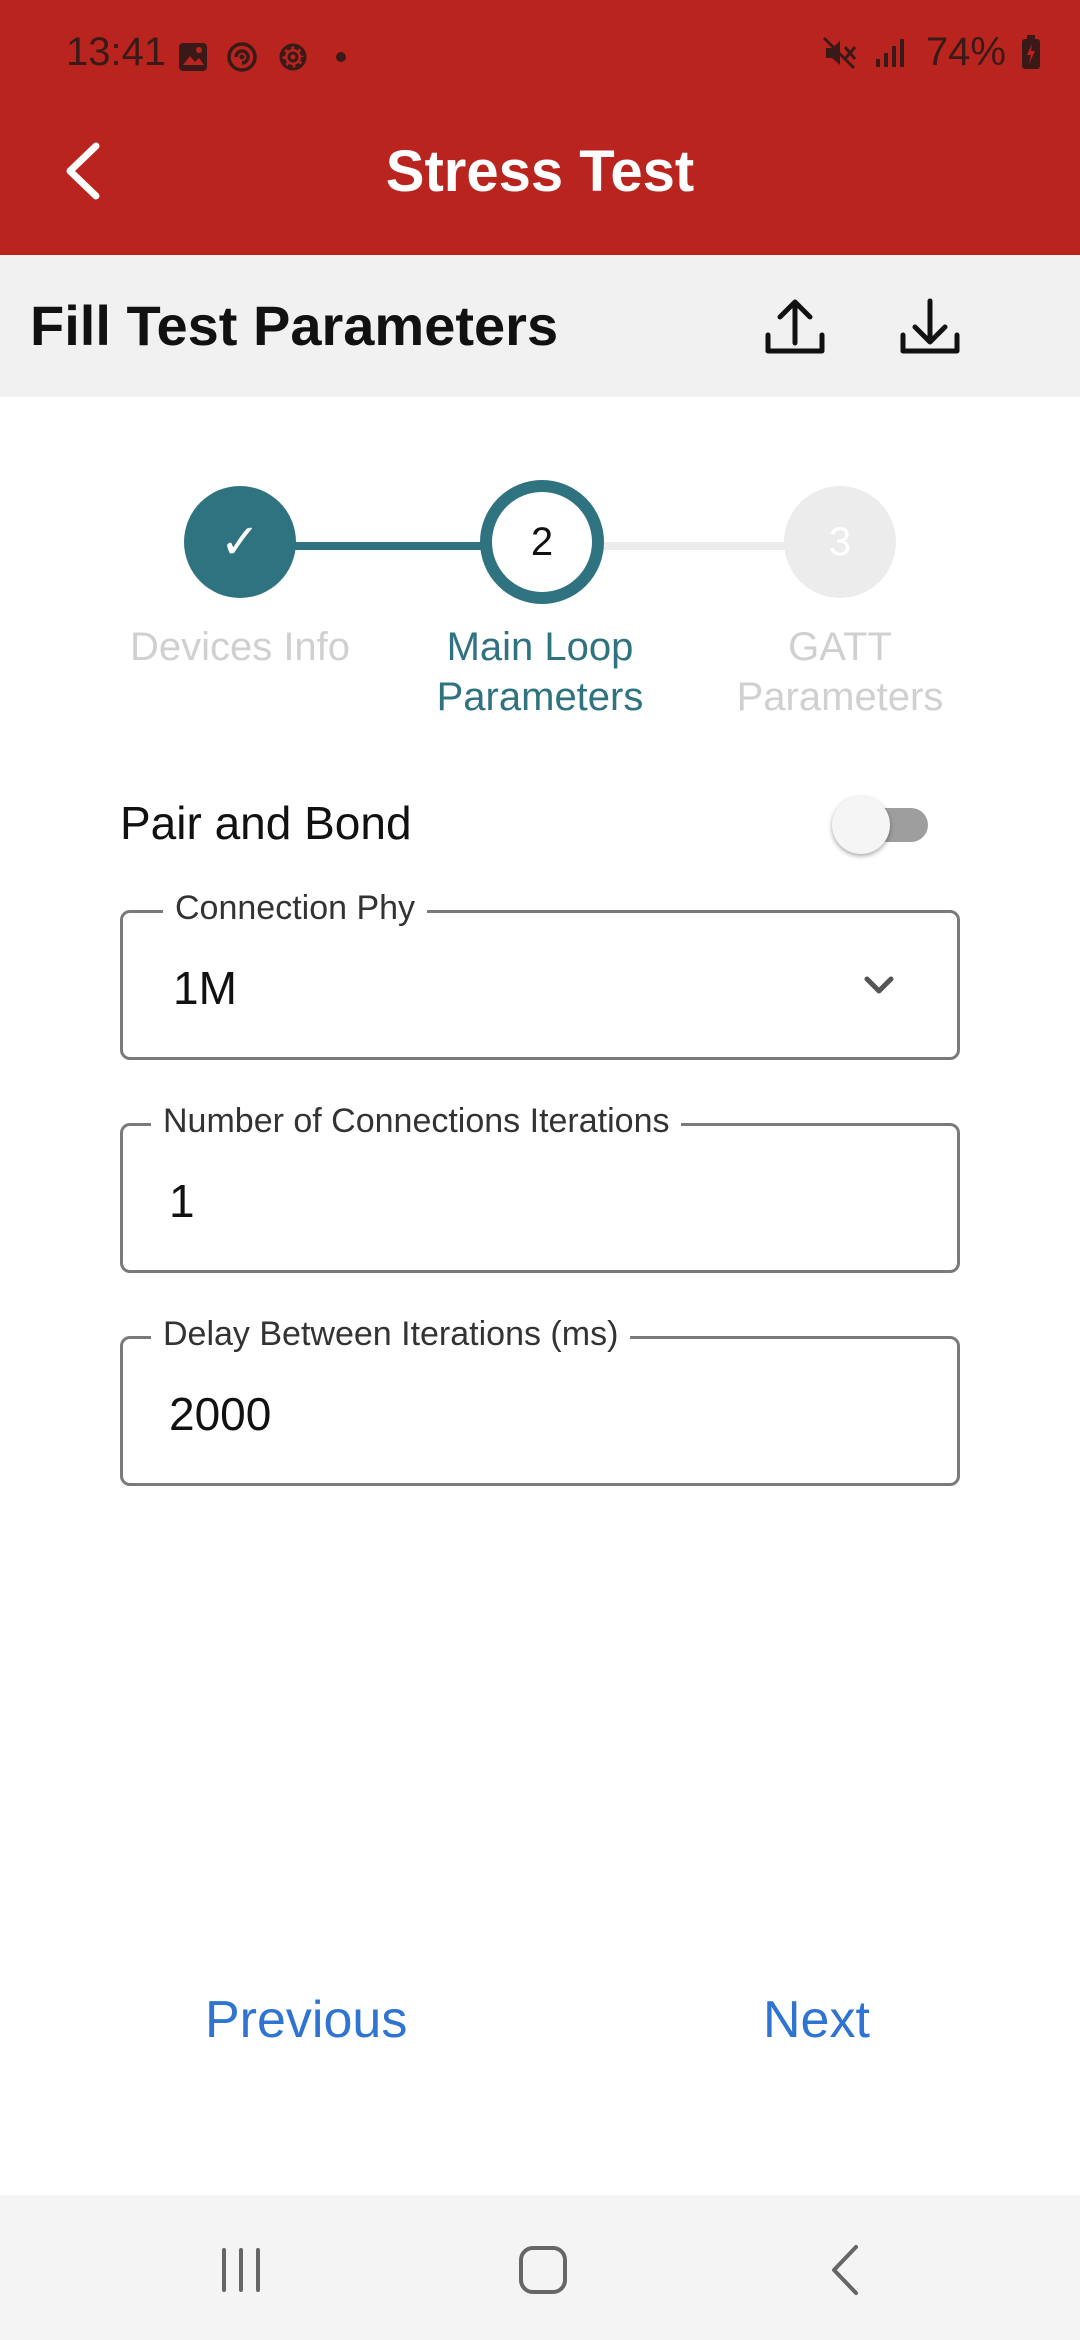 The width and height of the screenshot is (1080, 2340). What do you see at coordinates (294, 325) in the screenshot?
I see `page-title: Fill Test Parameters` at bounding box center [294, 325].